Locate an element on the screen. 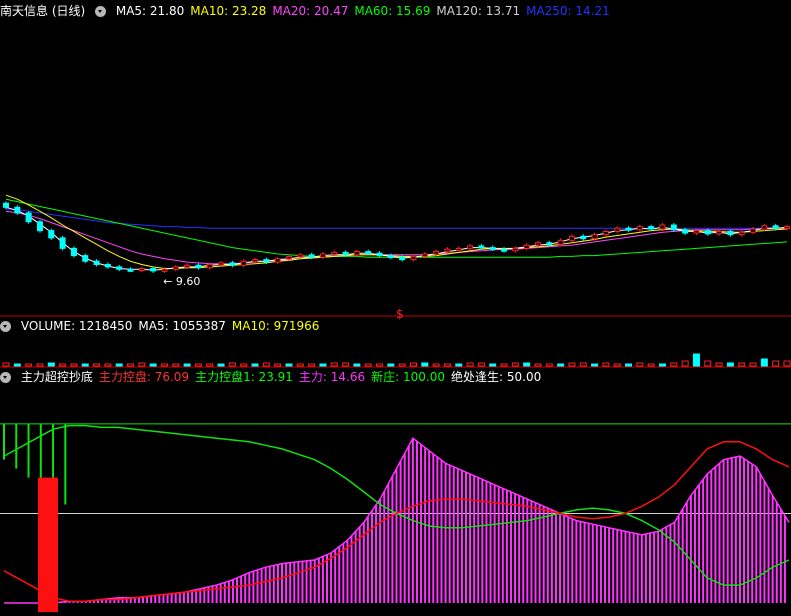 This screenshot has height=616, width=791. signal-marker: $ is located at coordinates (400, 314).